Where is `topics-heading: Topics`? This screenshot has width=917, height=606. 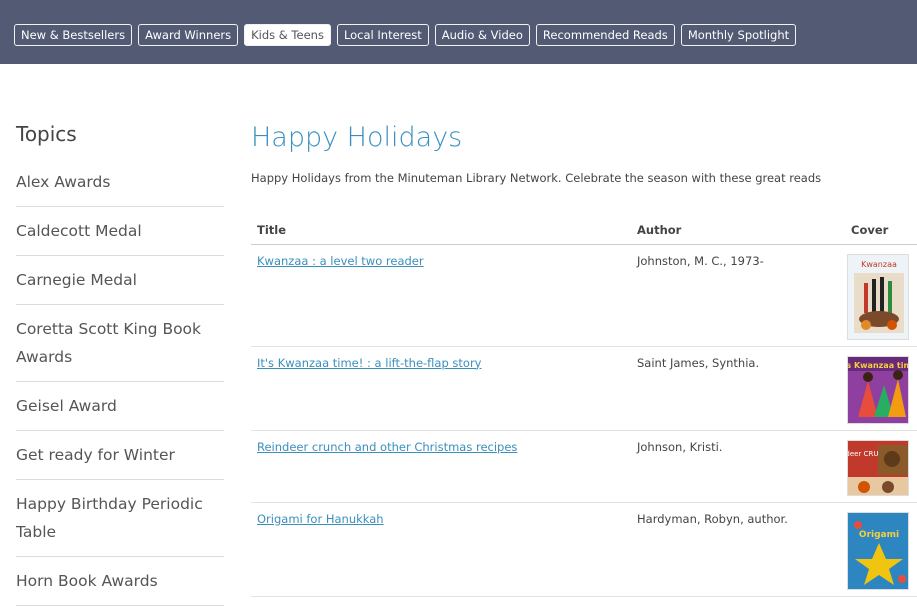 topics-heading: Topics is located at coordinates (46, 134).